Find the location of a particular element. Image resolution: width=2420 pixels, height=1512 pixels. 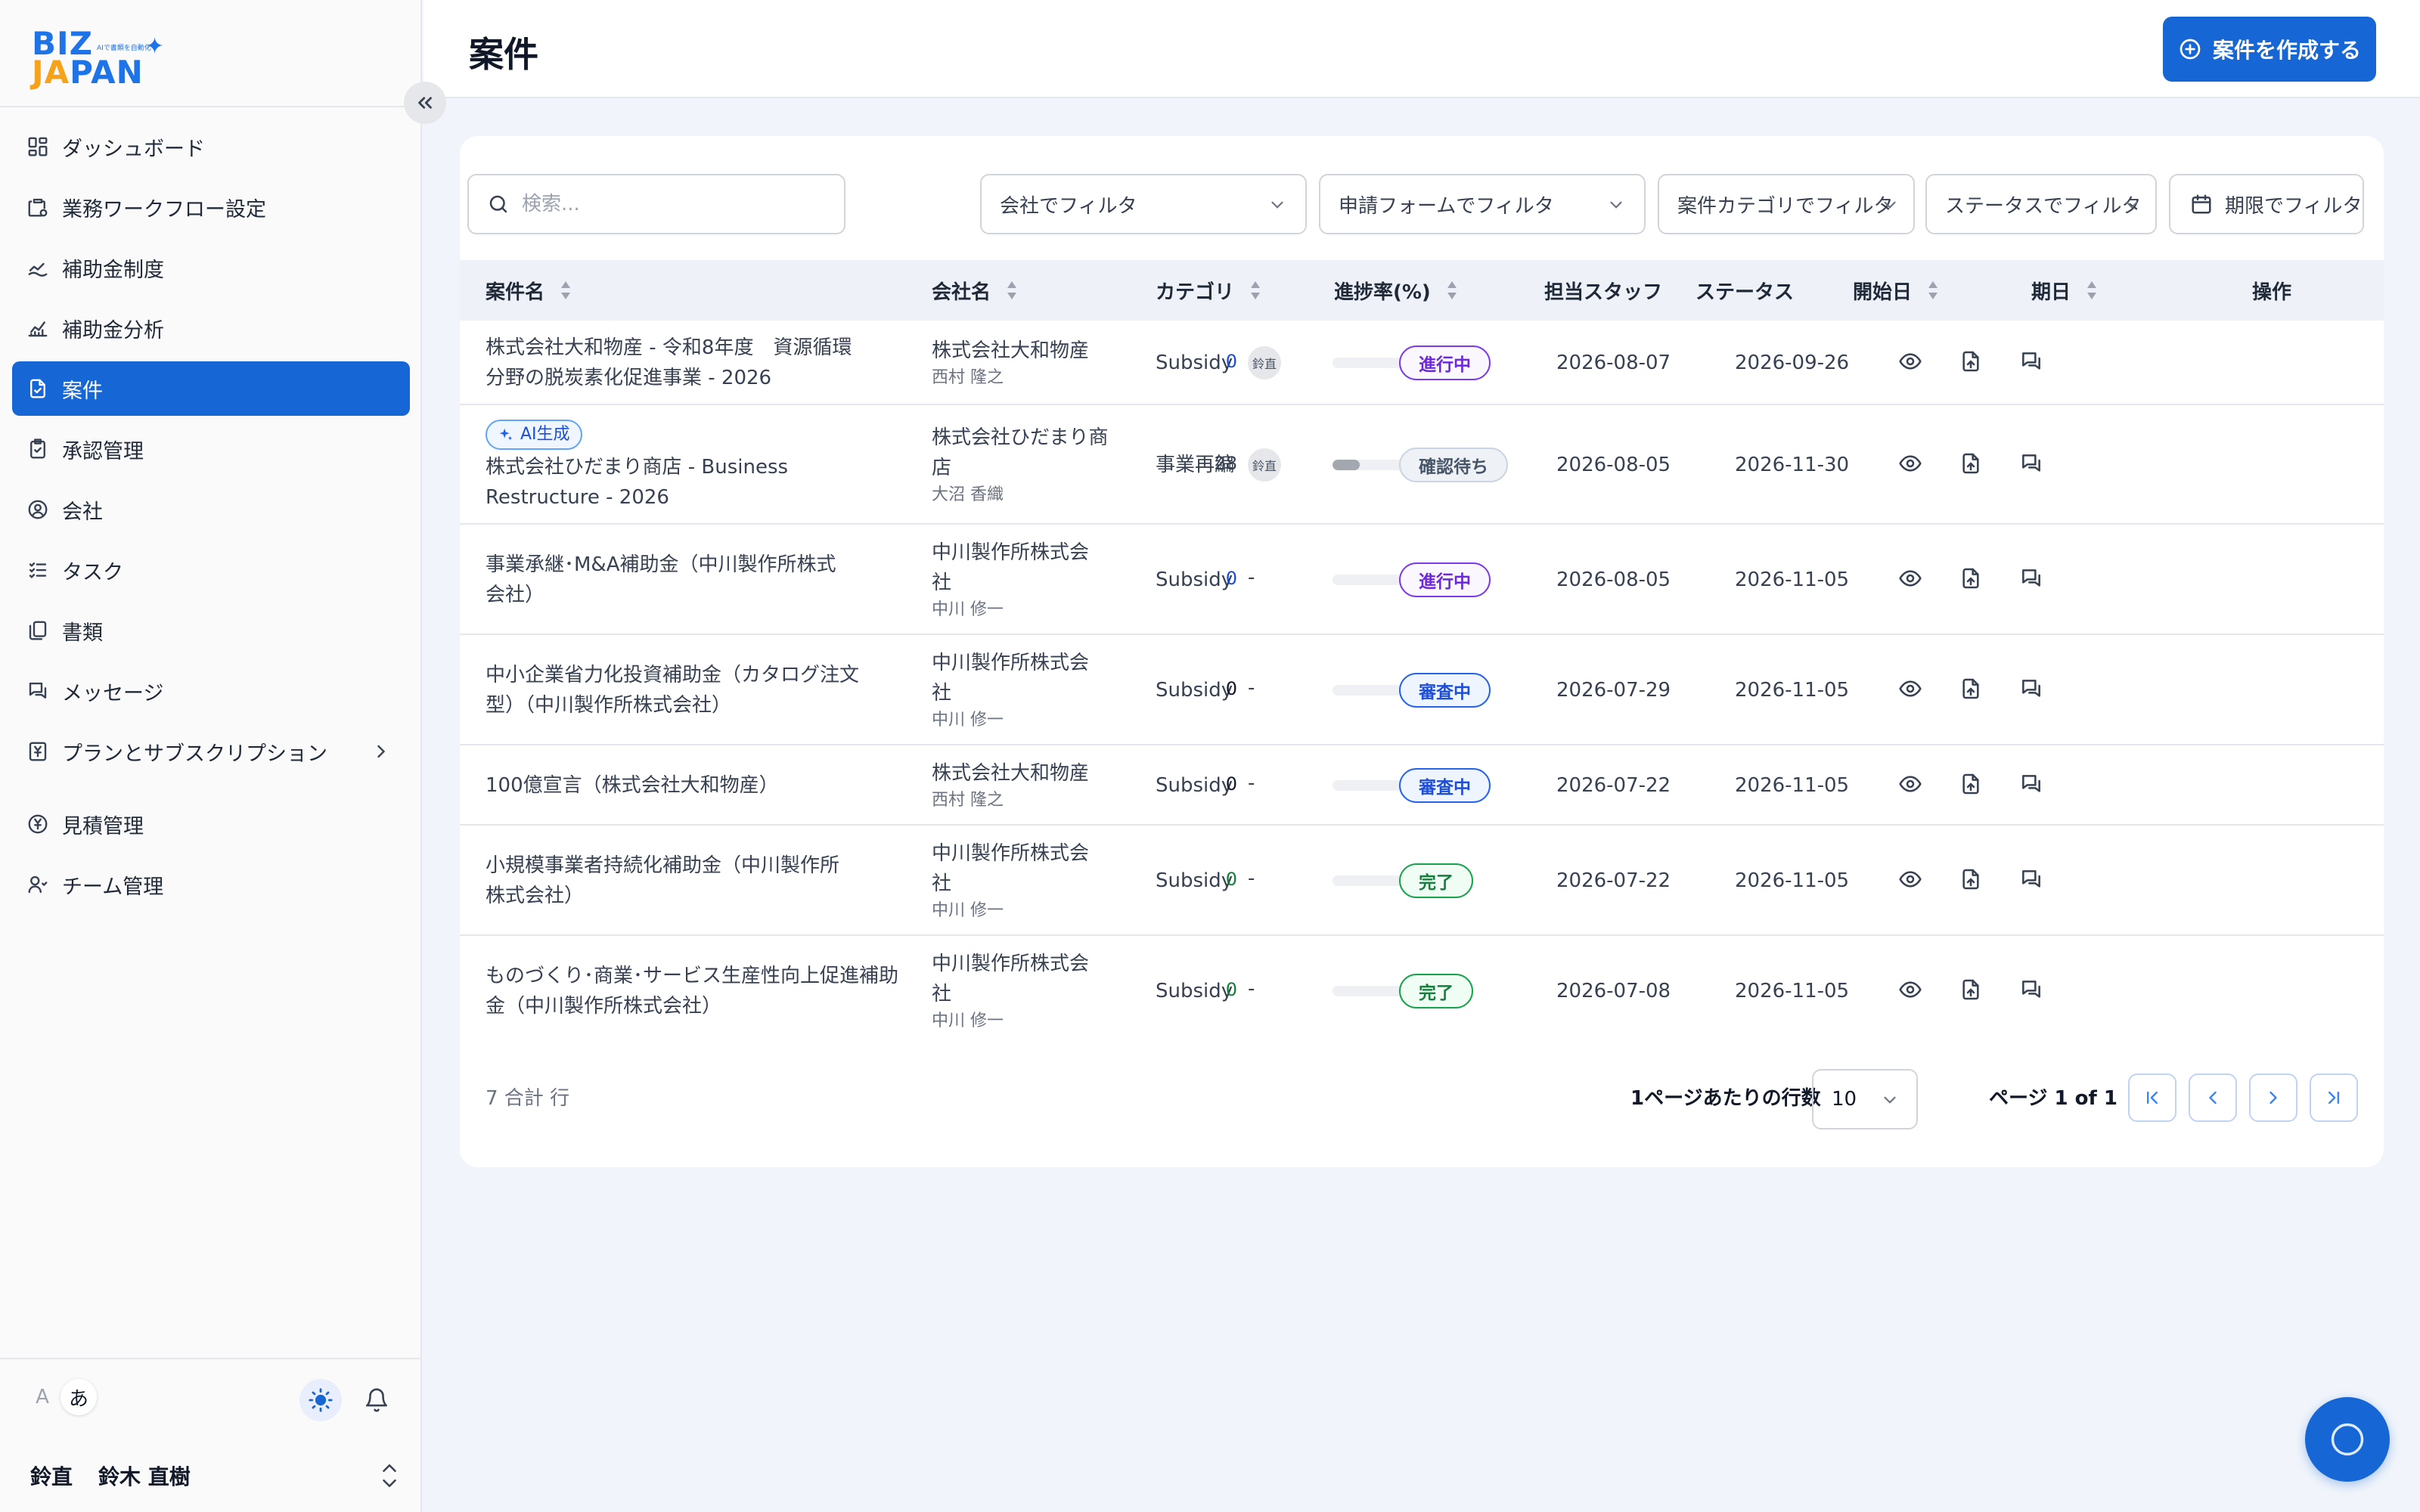

search-box is located at coordinates (656, 204).